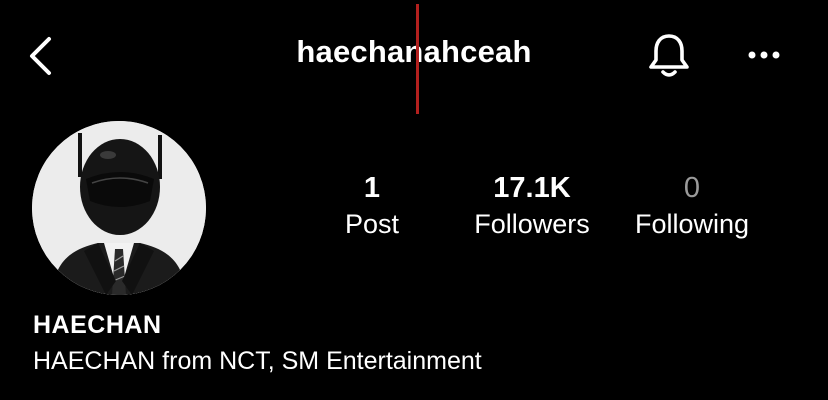 The image size is (828, 400). Describe the element at coordinates (372, 206) in the screenshot. I see `posts-stat: 1 Post` at that location.